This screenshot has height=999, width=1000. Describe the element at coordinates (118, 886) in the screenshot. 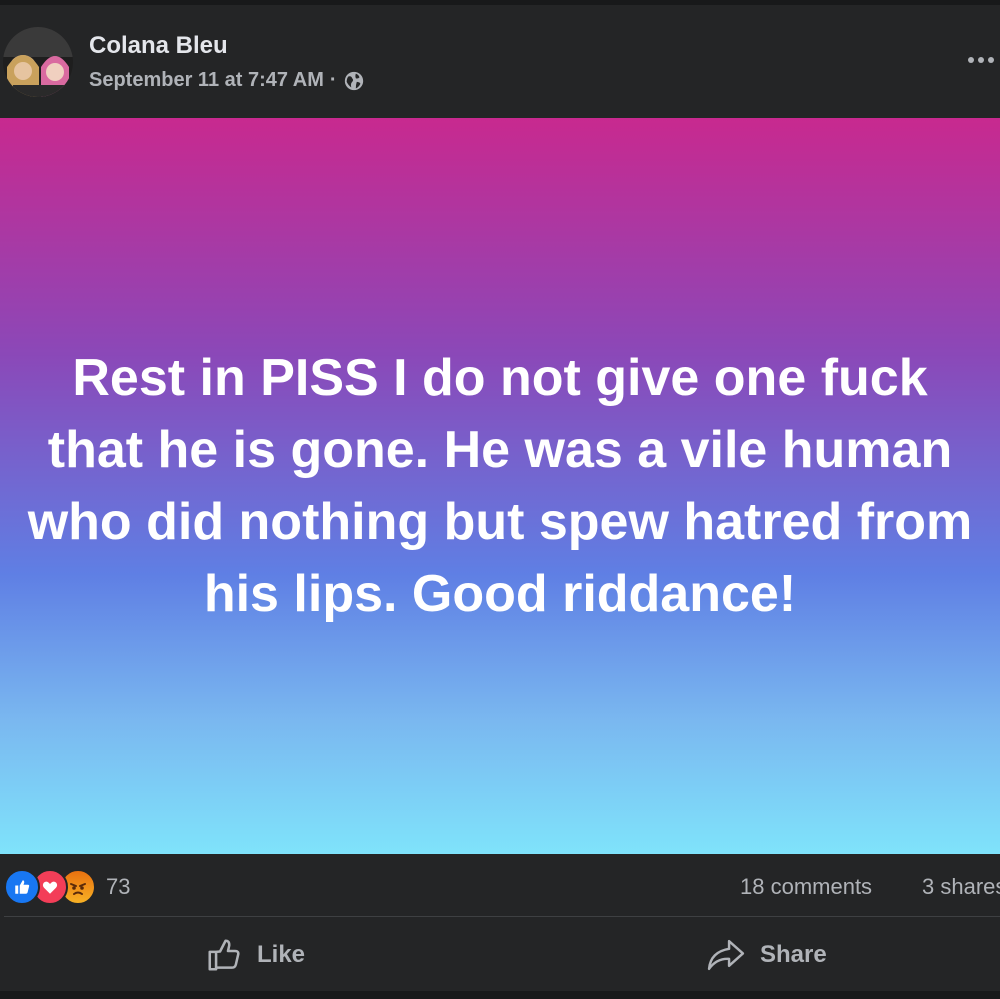

I see `reaction-count: 73` at that location.